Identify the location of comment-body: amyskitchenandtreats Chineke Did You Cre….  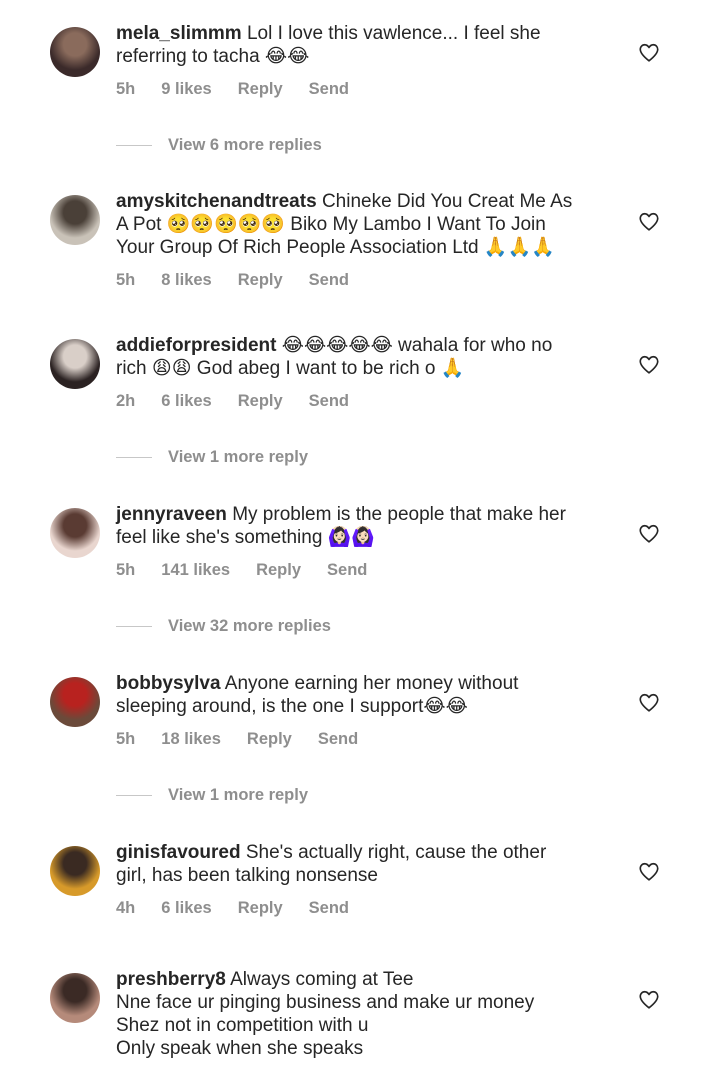
(361, 224).